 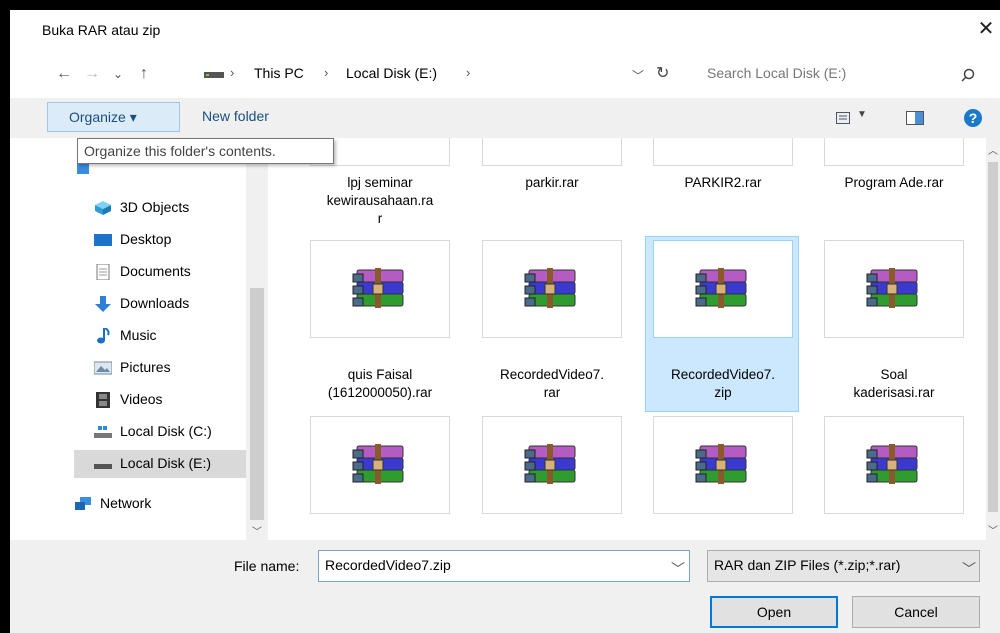 I want to click on navigation-scrollbar: ﹀, so click(x=257, y=339).